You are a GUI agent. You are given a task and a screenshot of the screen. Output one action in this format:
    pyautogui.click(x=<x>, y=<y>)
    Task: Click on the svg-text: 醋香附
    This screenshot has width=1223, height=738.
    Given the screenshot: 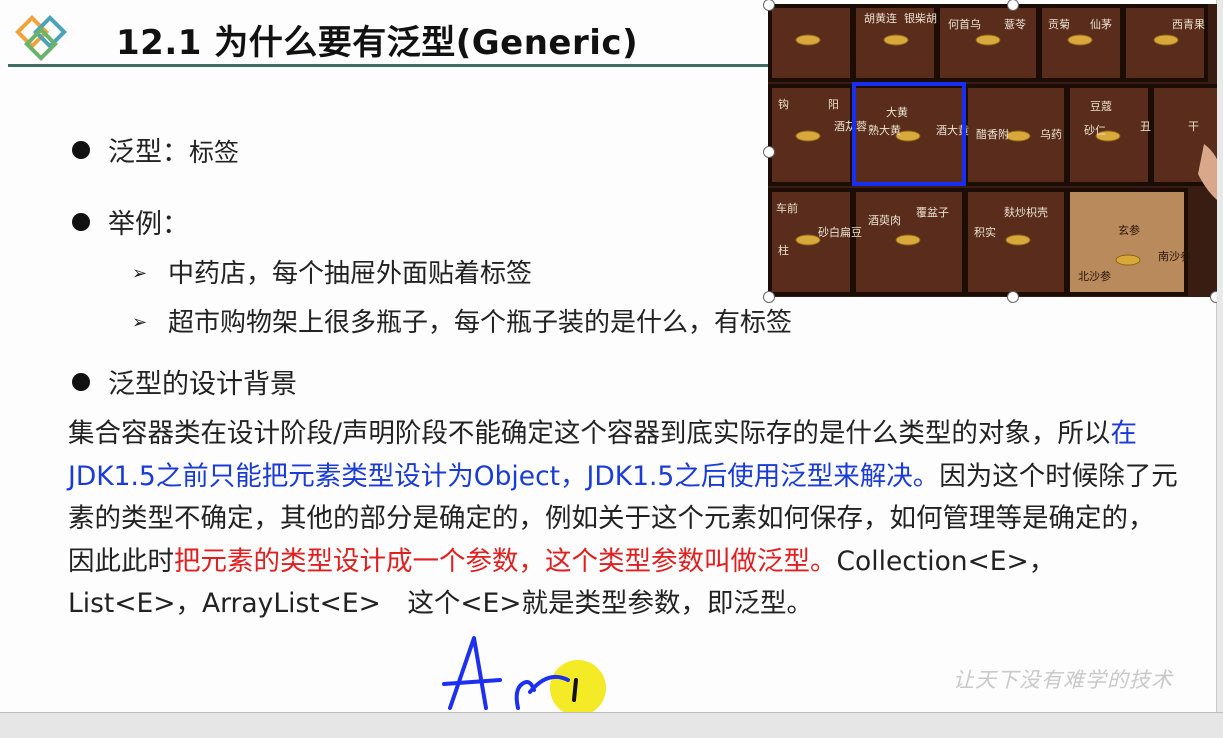 What is the action you would take?
    pyautogui.click(x=992, y=134)
    